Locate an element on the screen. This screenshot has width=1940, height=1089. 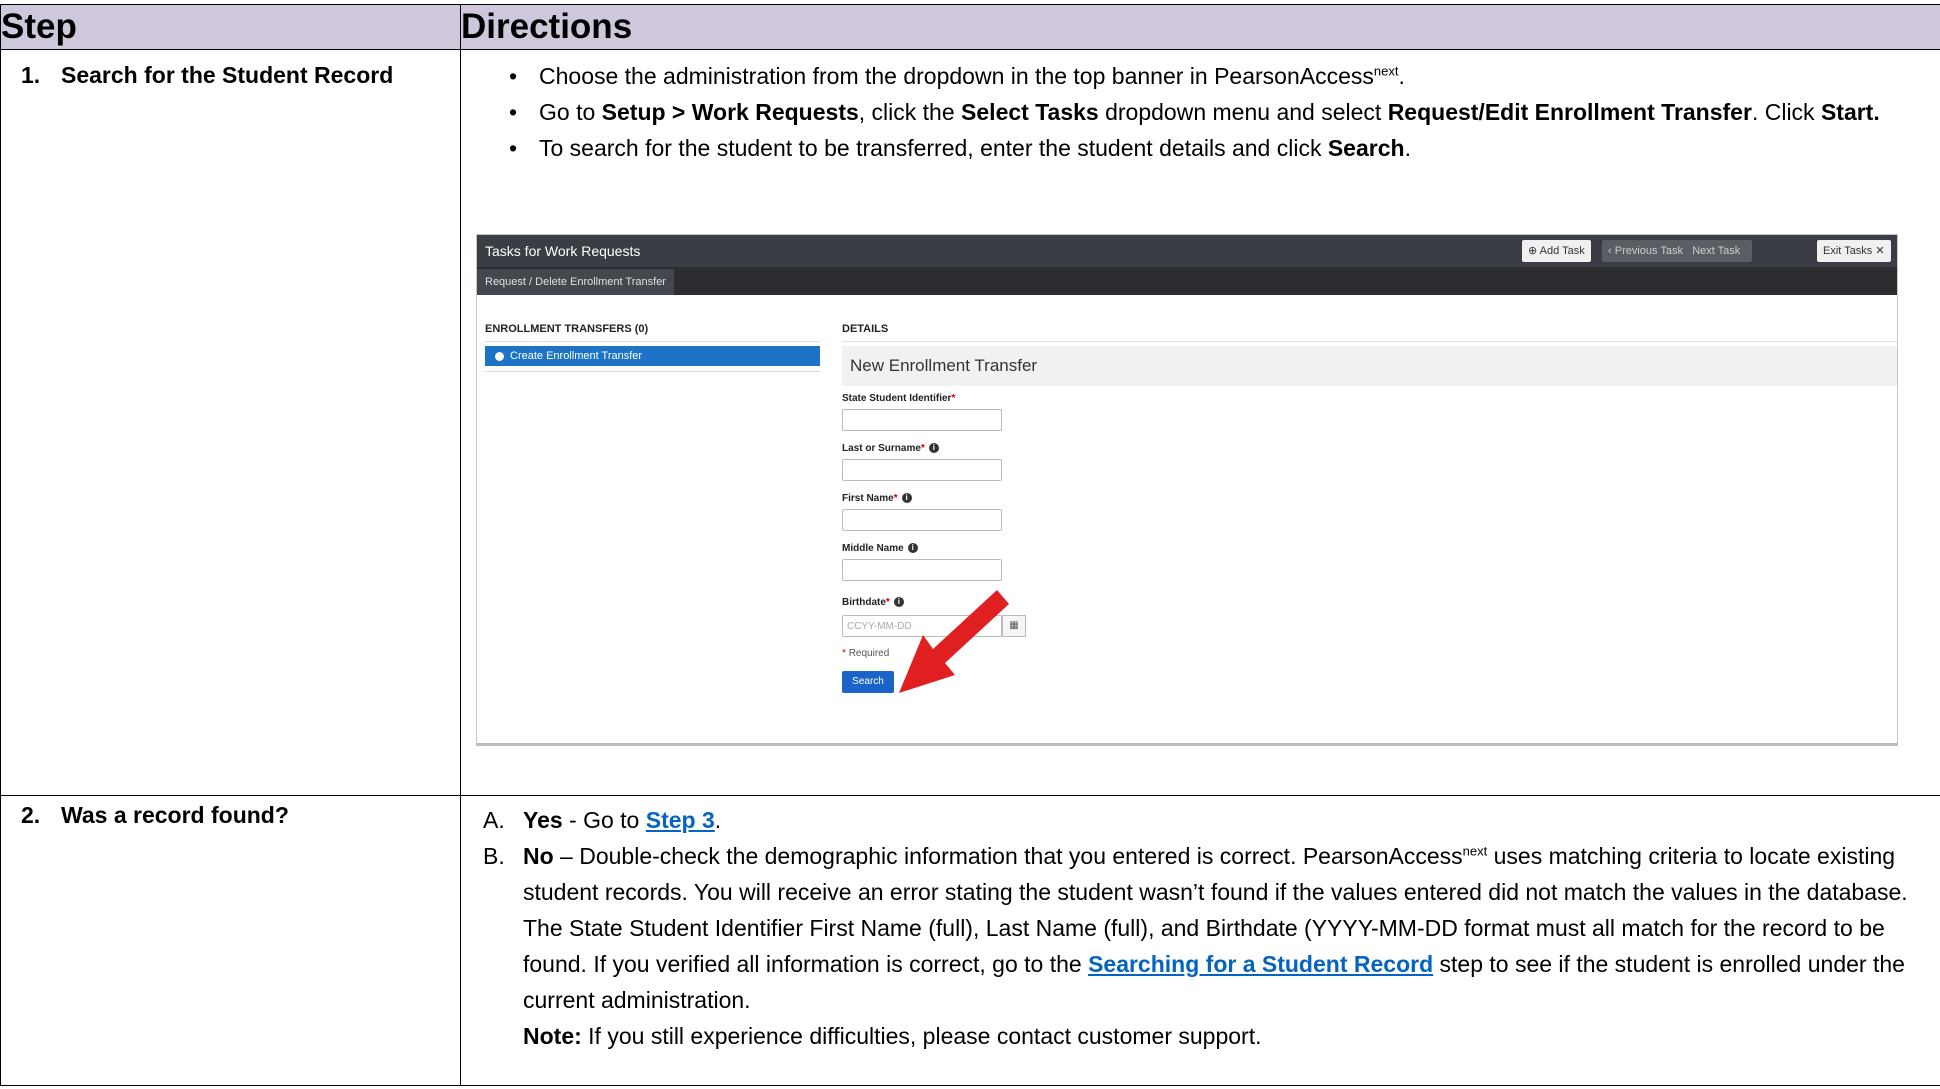
header-directions: Directions is located at coordinates (1200, 27).